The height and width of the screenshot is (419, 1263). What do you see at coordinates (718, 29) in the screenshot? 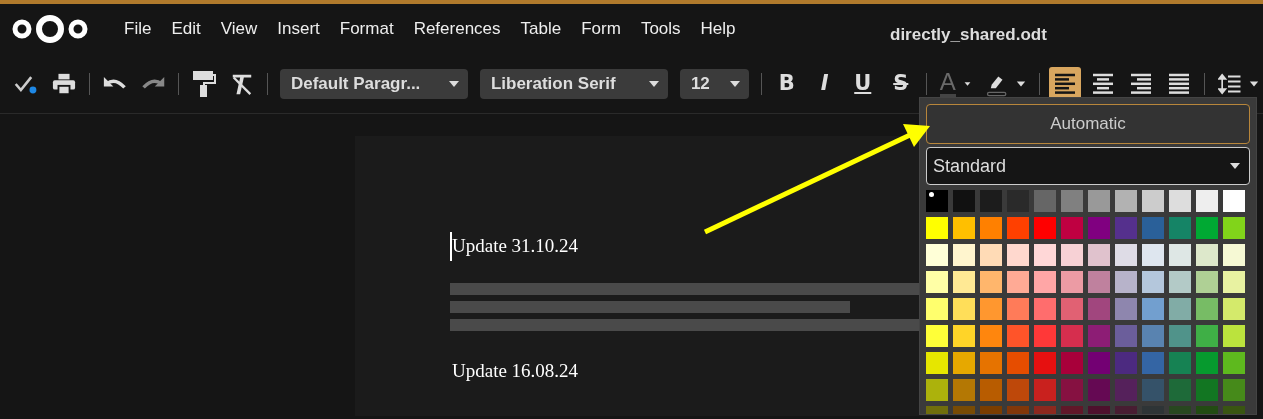
I see `menu-item: Help` at bounding box center [718, 29].